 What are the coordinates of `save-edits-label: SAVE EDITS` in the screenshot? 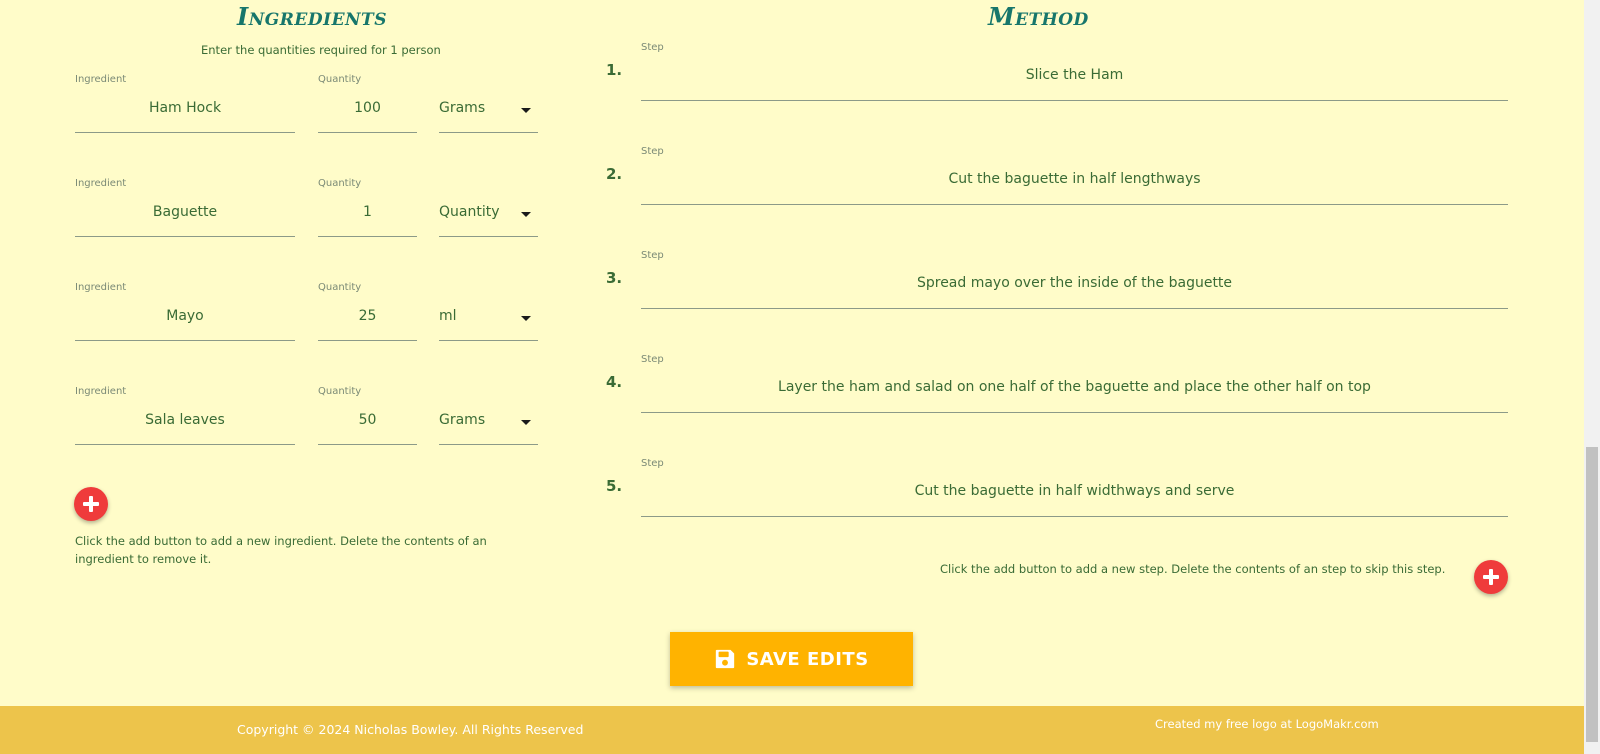 It's located at (807, 659).